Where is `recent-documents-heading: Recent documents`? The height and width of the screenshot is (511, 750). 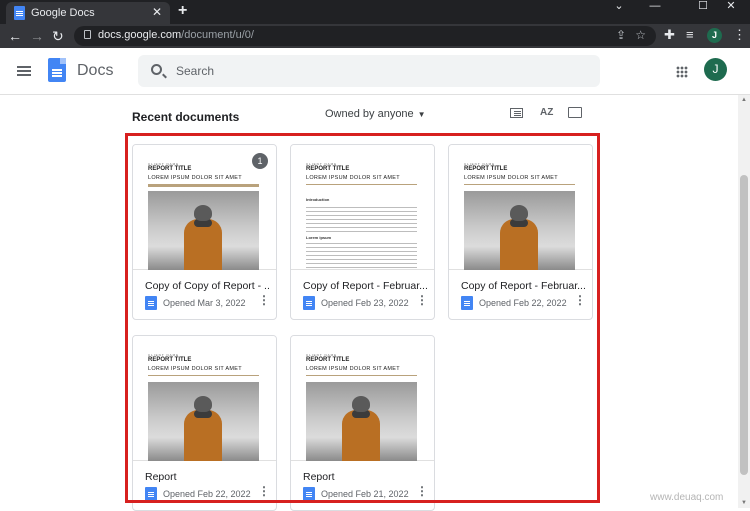 recent-documents-heading: Recent documents is located at coordinates (186, 117).